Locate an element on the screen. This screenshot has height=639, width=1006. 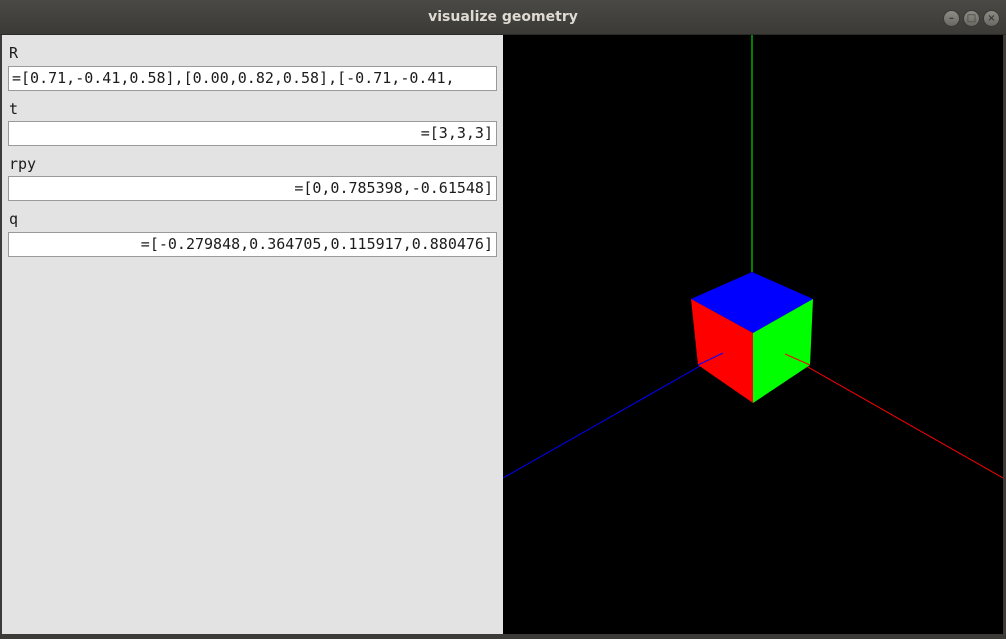
x-axis-line is located at coordinates (894, 416).